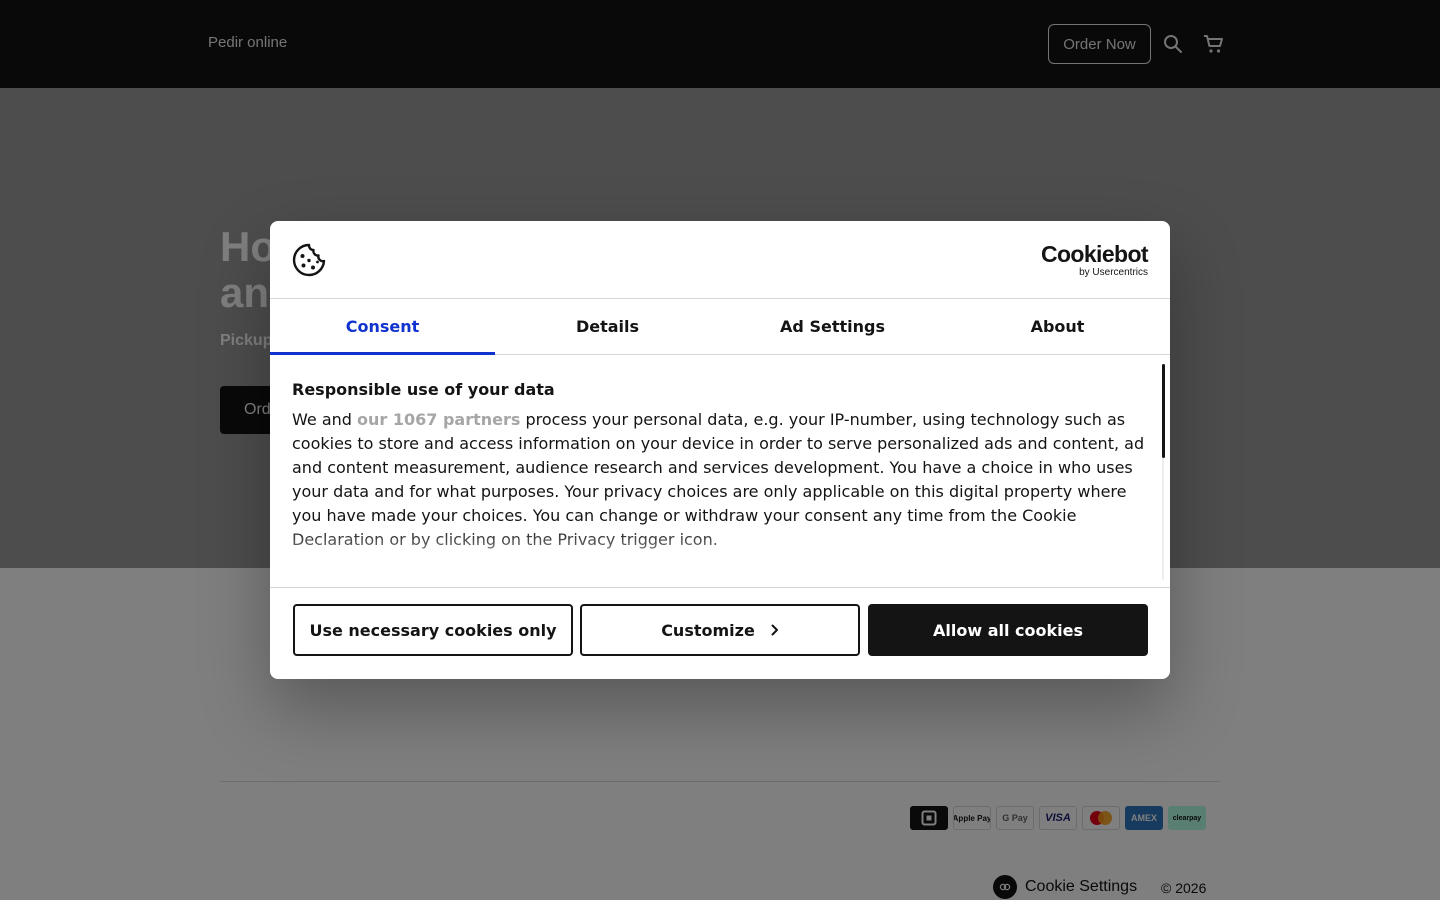 The height and width of the screenshot is (900, 1440). Describe the element at coordinates (832, 326) in the screenshot. I see `tab-ad-settings: Ad Settings` at that location.